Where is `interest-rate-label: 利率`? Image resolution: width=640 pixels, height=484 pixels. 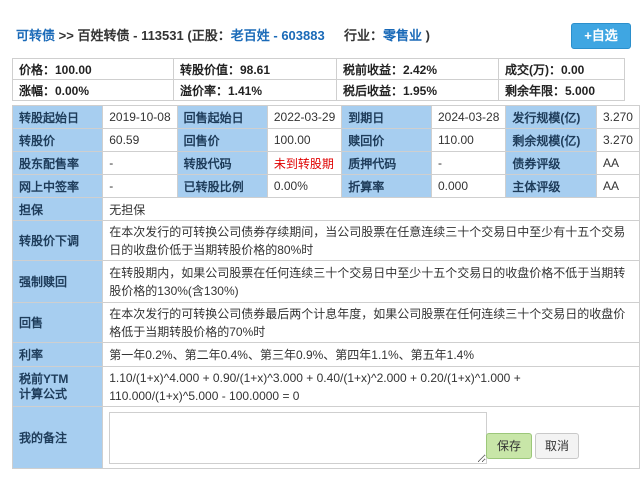
interest-rate-label: 利率 is located at coordinates (57, 354).